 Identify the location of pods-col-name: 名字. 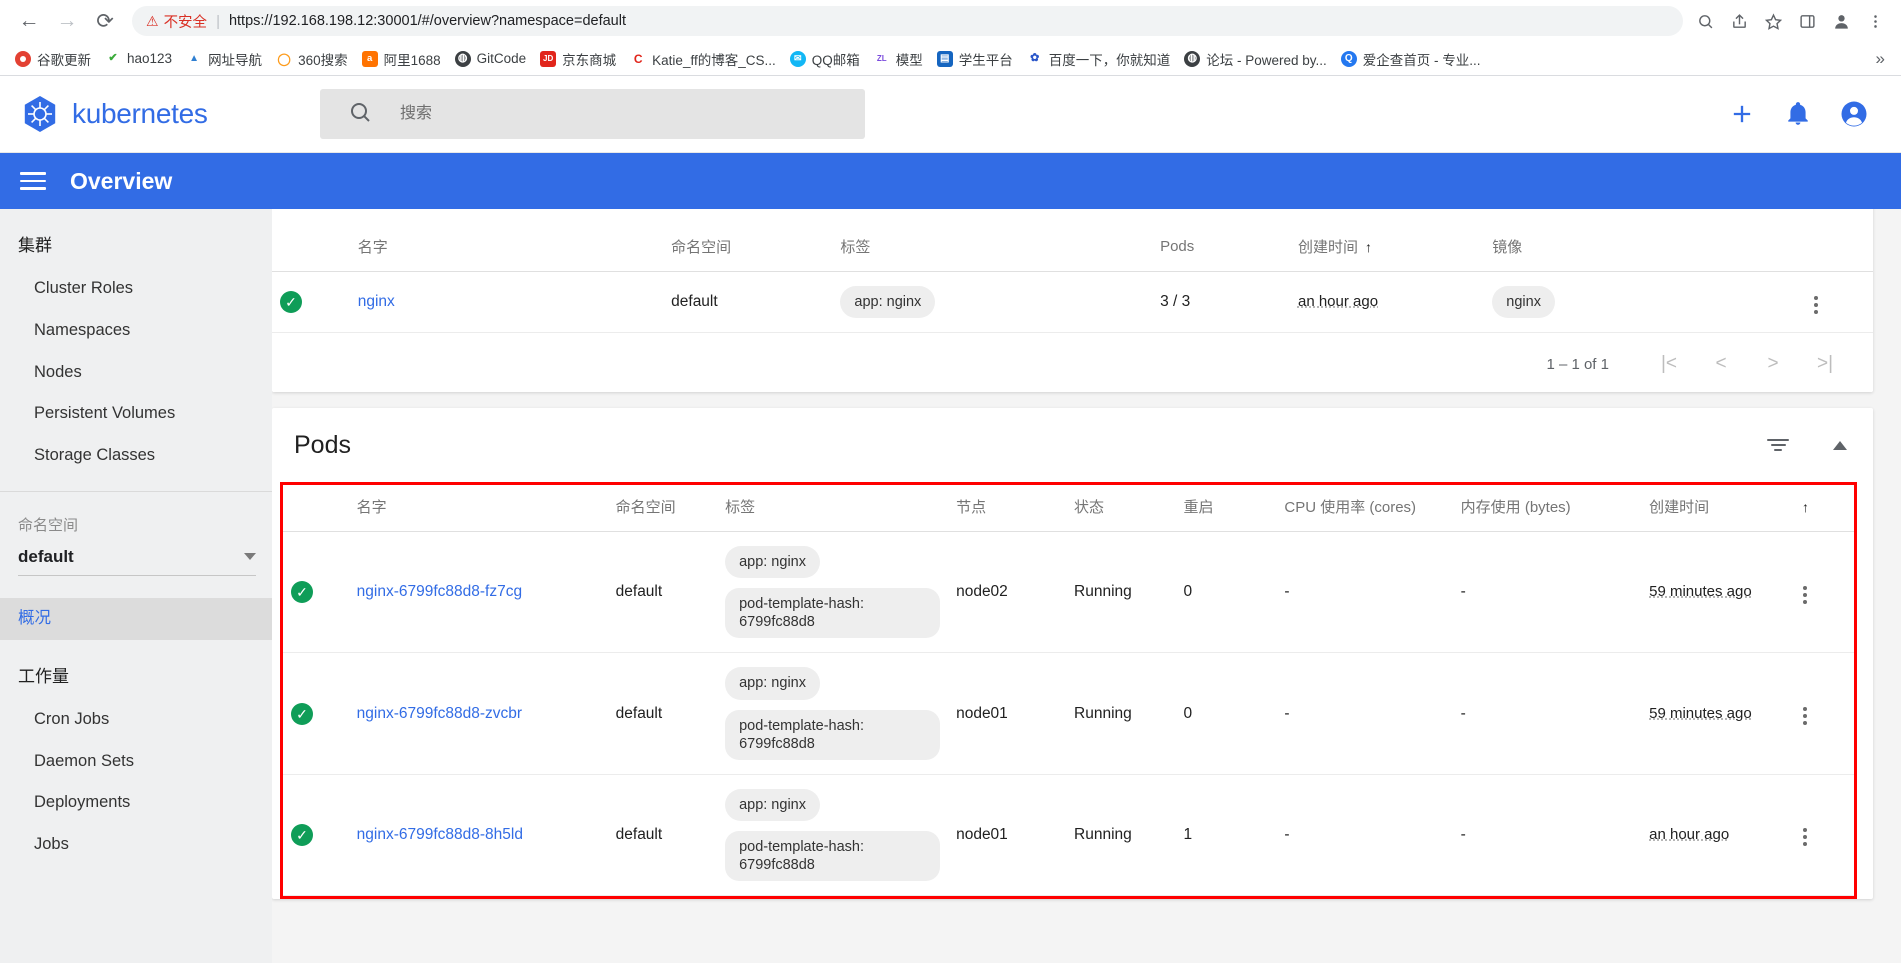
(478, 508).